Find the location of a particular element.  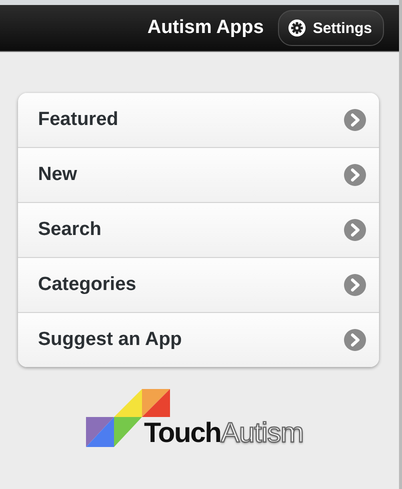

menu-item: New is located at coordinates (198, 174).